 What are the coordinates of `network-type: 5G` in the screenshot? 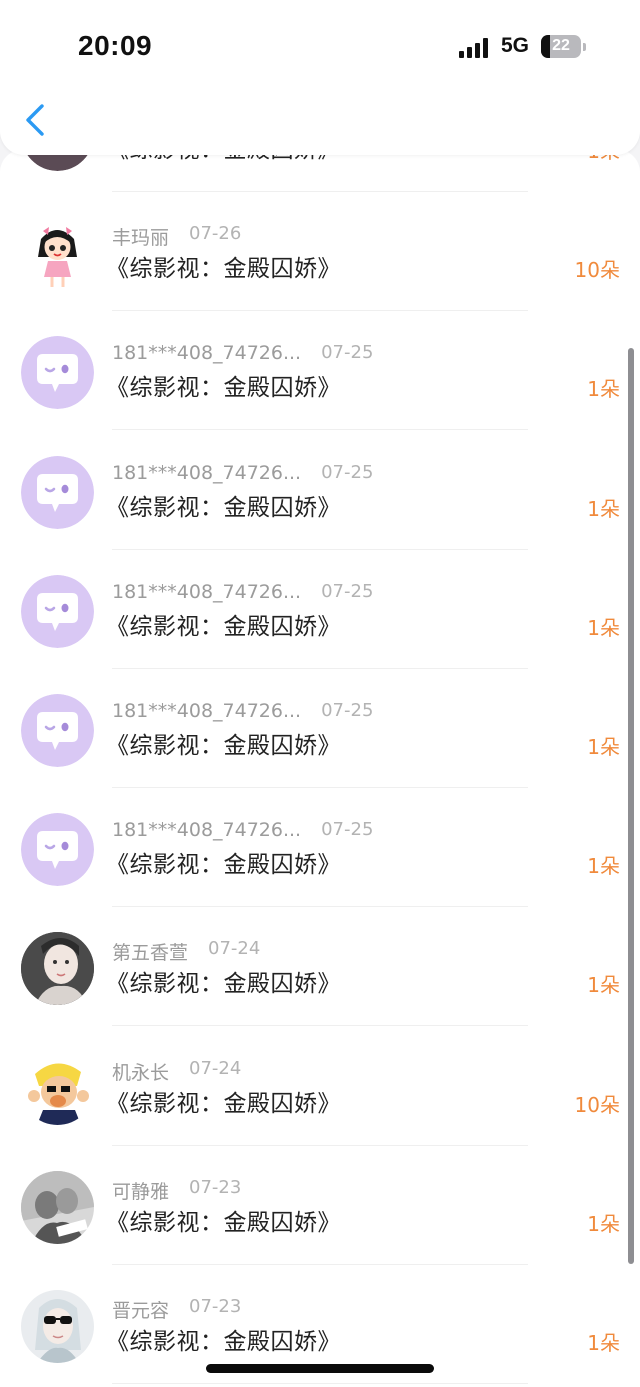 It's located at (515, 45).